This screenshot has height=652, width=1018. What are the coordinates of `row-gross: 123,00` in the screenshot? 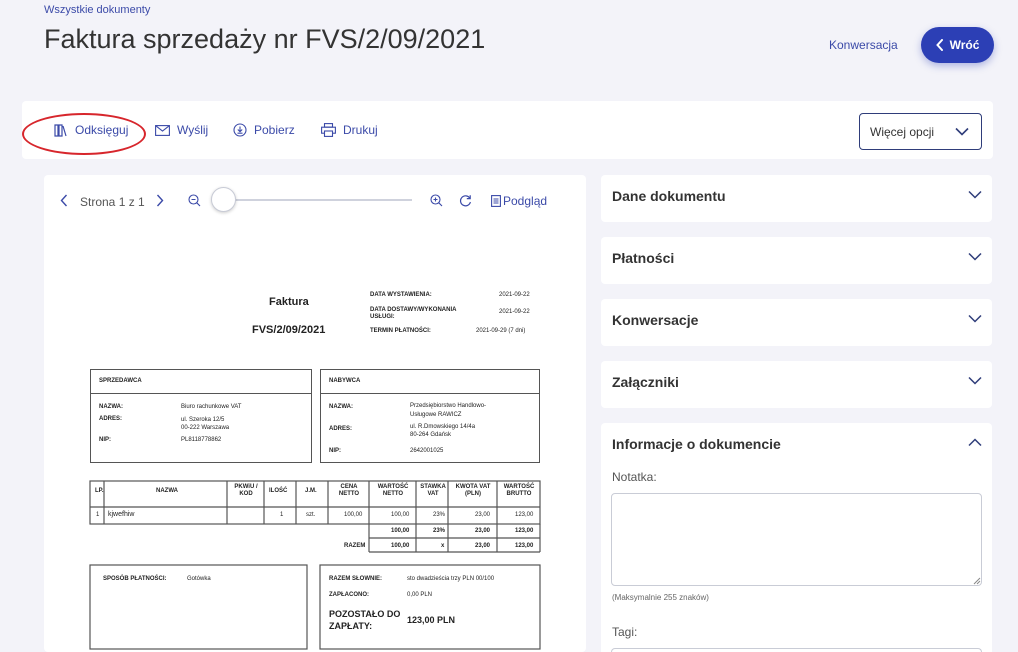 It's located at (524, 515).